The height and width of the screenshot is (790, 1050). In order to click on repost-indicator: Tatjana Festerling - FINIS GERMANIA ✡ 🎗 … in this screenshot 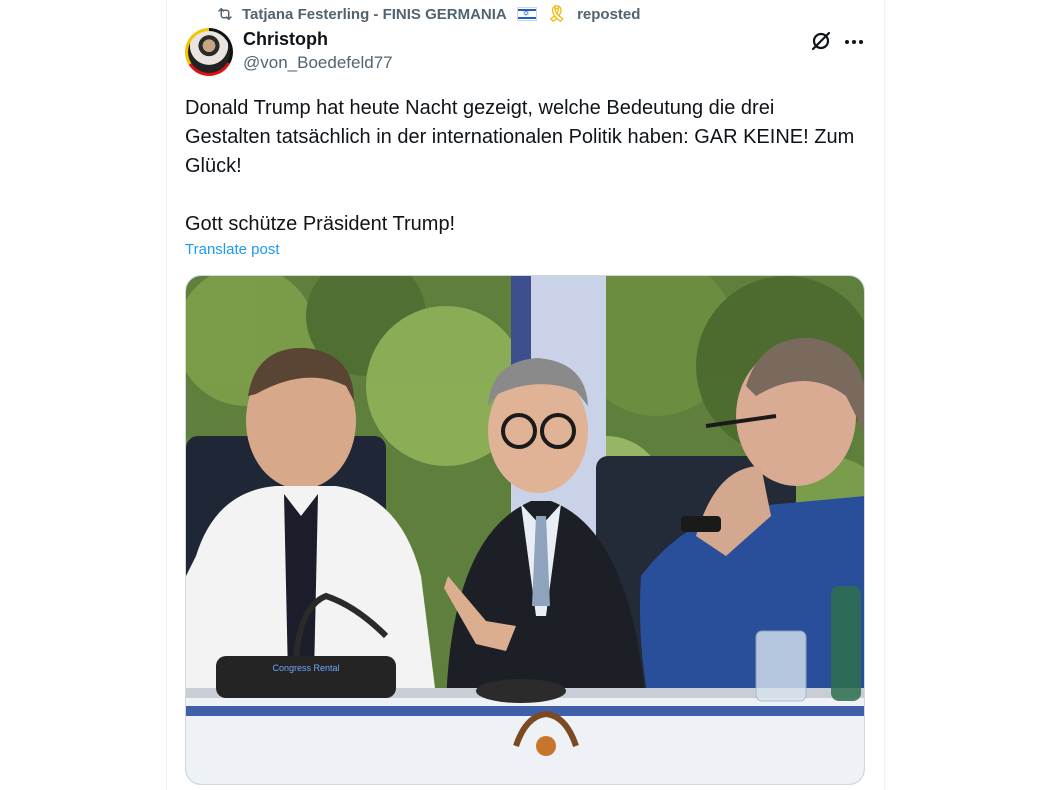, I will do `click(428, 14)`.